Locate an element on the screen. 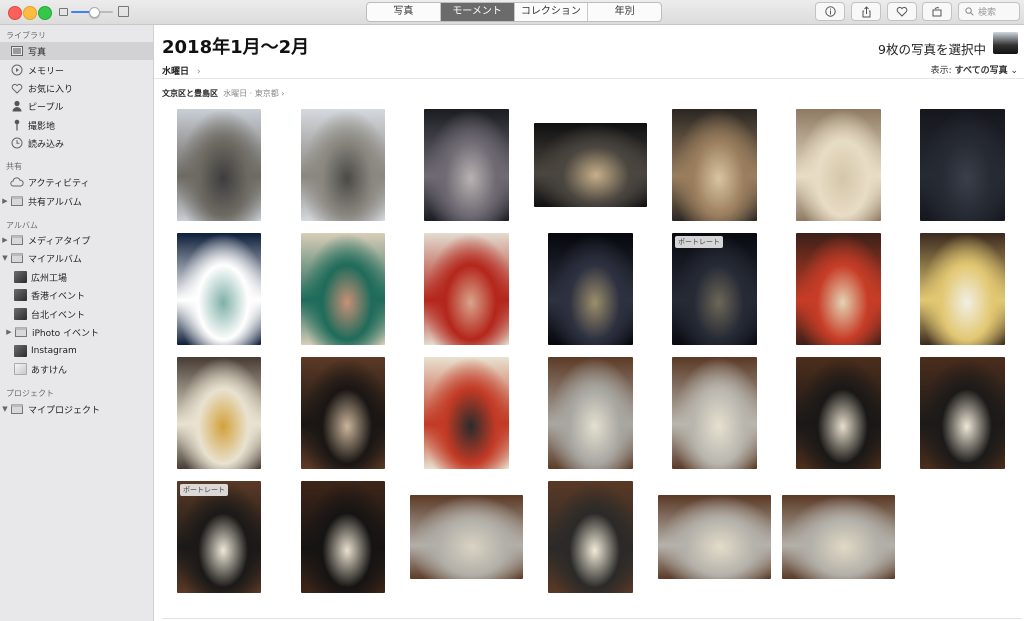  tab-years: 年別 is located at coordinates (624, 12).